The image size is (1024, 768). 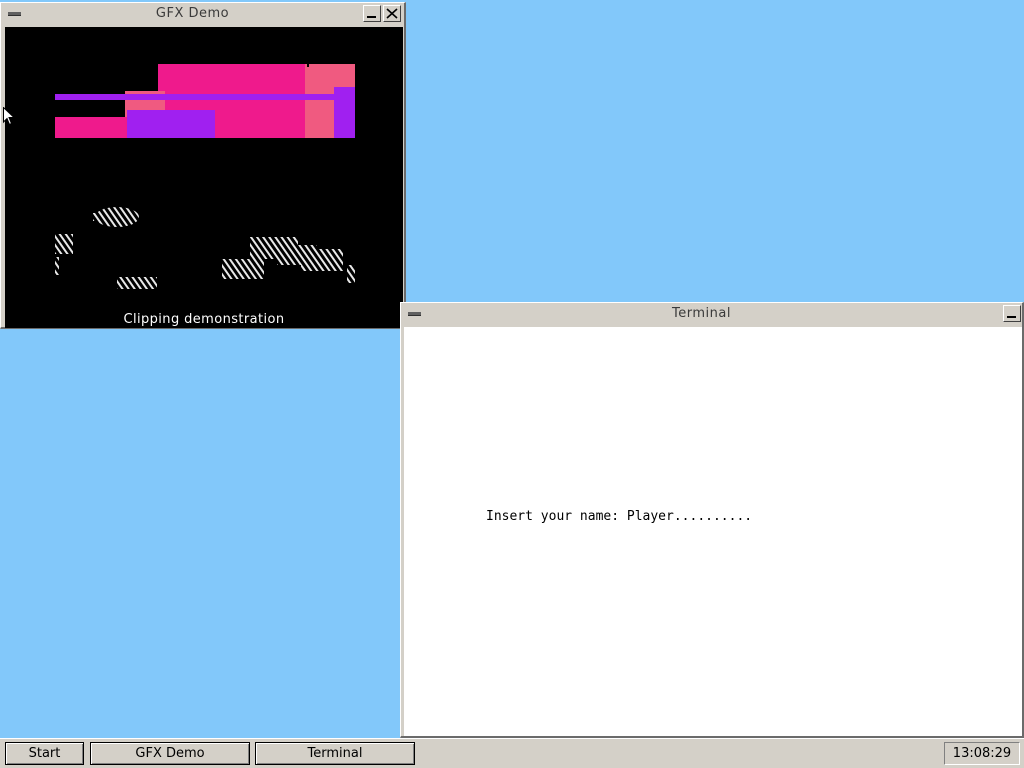 What do you see at coordinates (701, 313) in the screenshot?
I see `terminal-title: Terminal` at bounding box center [701, 313].